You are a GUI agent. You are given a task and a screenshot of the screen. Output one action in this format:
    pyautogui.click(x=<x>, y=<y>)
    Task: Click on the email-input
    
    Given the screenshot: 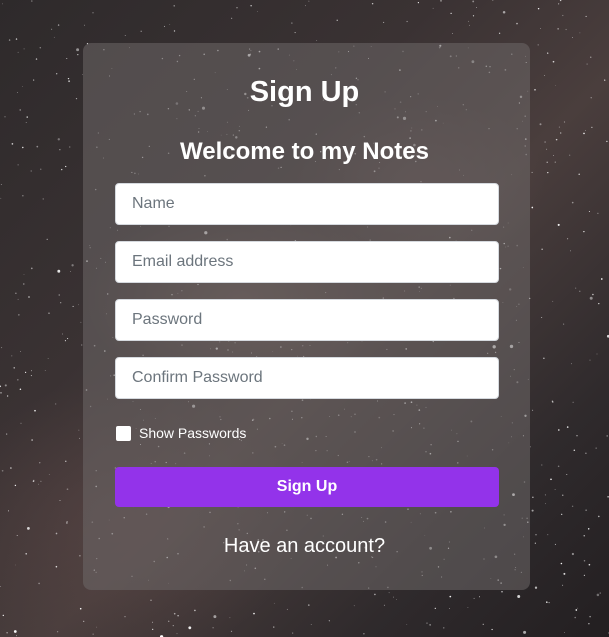 What is the action you would take?
    pyautogui.click(x=307, y=262)
    